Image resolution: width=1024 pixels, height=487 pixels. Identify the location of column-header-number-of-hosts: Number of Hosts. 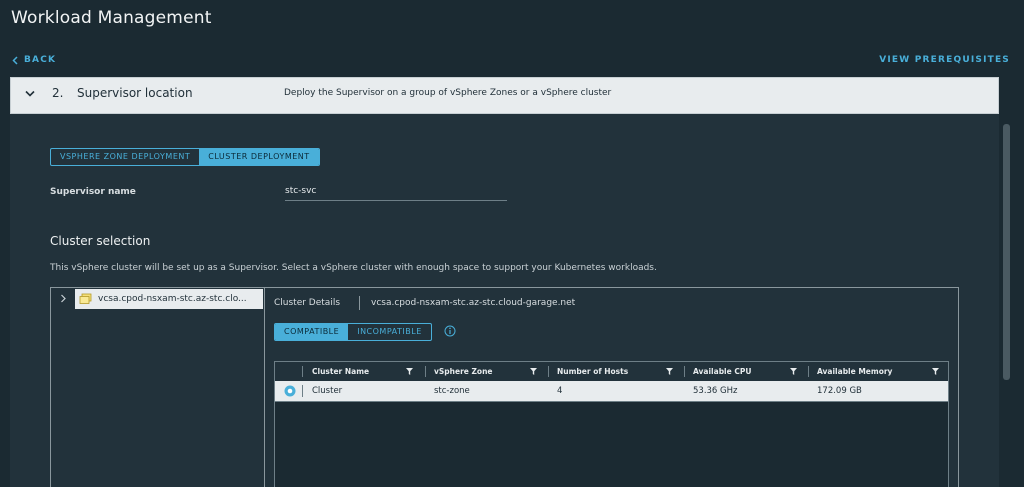
(592, 371).